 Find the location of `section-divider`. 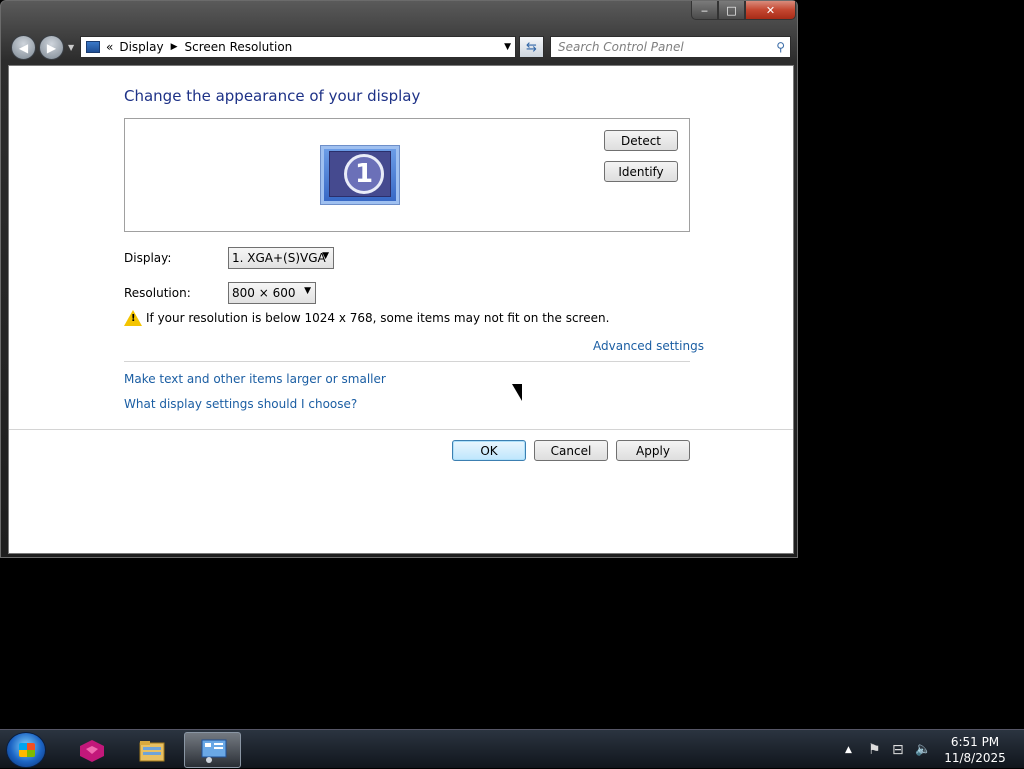

section-divider is located at coordinates (407, 361).